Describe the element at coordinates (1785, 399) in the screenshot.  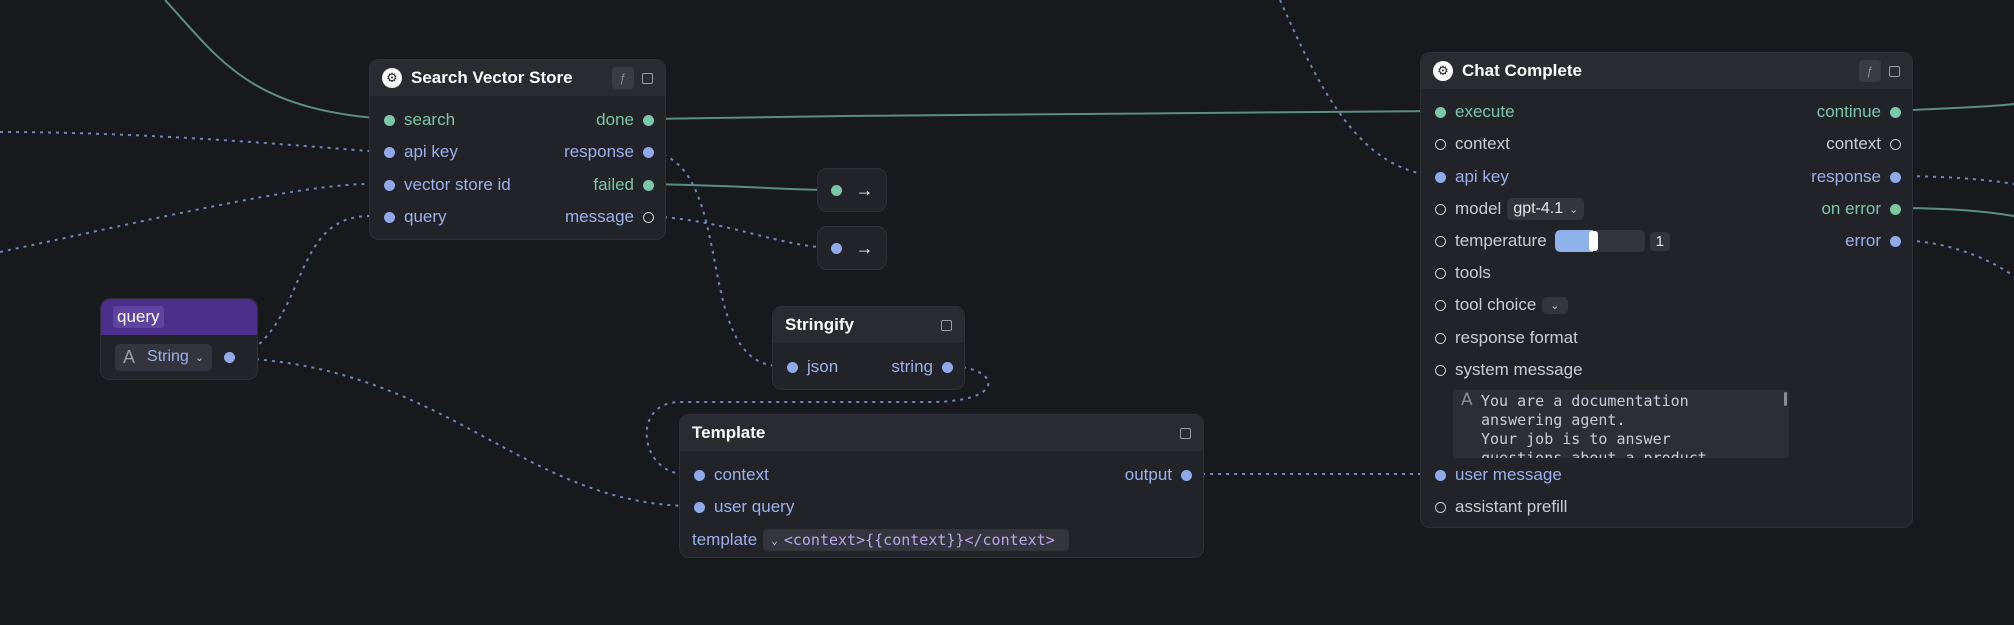
I see `scrollbar` at that location.